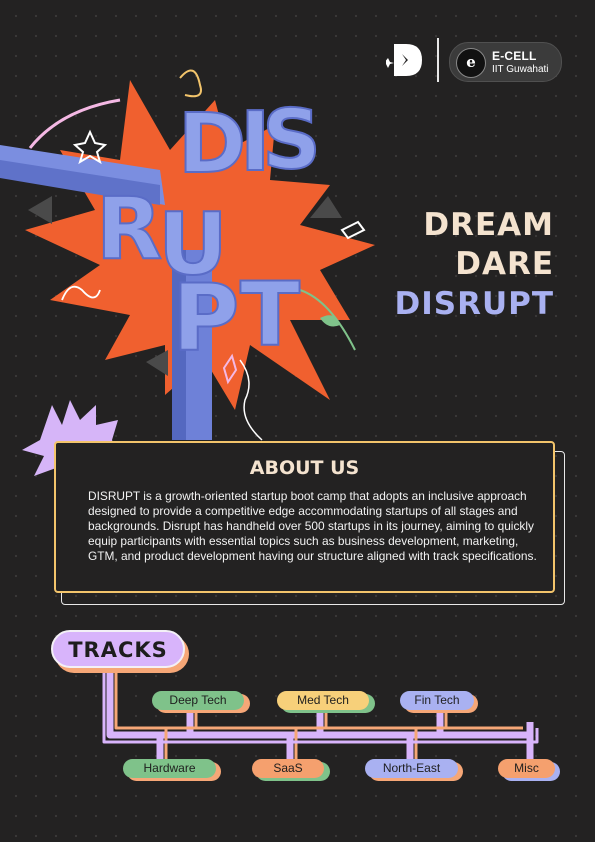 The width and height of the screenshot is (595, 842). Describe the element at coordinates (198, 700) in the screenshot. I see `track-pill-deep-tech: Deep Tech` at that location.